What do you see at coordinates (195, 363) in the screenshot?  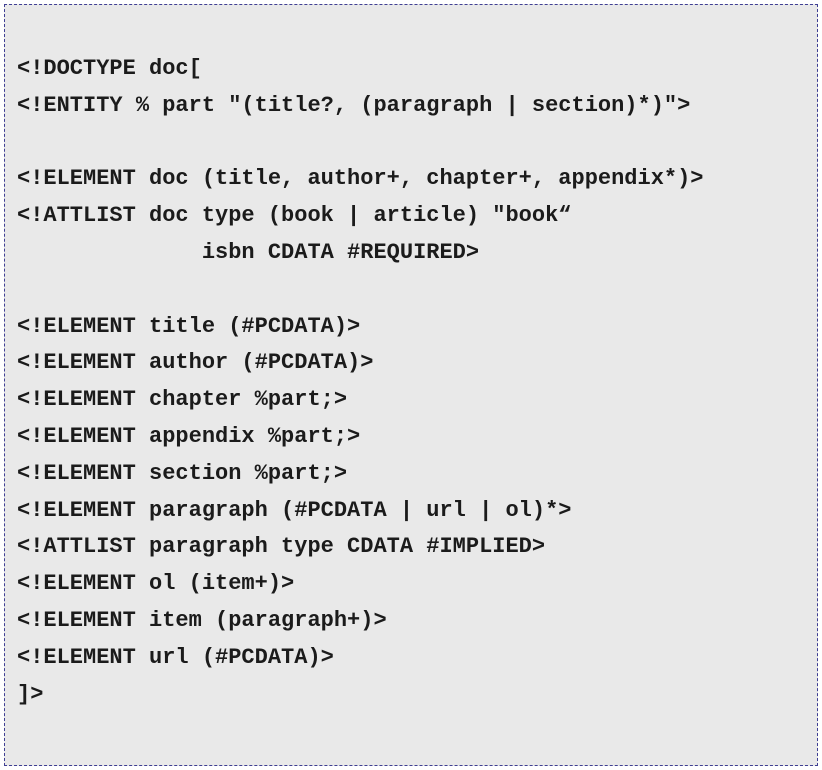 I see `code-line: <!ELEMENT author (#PCDATA)>` at bounding box center [195, 363].